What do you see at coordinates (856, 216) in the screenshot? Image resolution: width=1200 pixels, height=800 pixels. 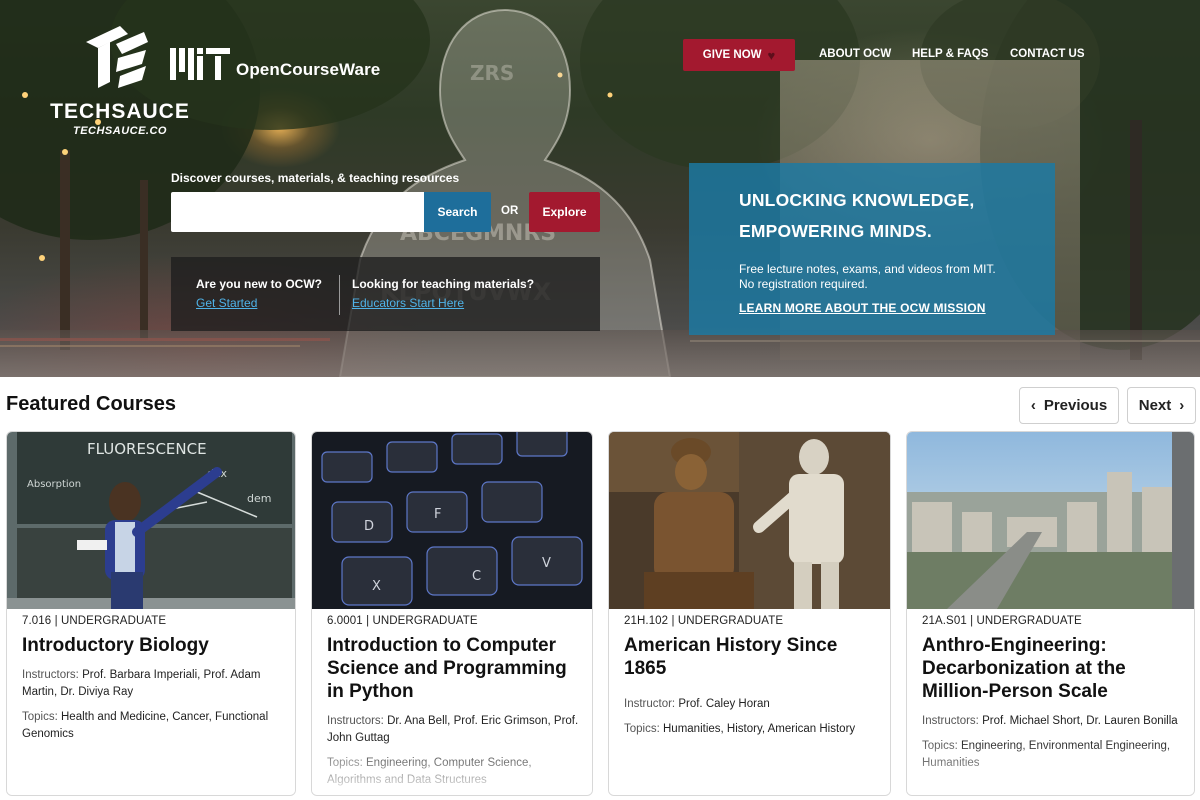 I see `mission-title: UNLOCKING KNOWLEDGE, EMPOWERING MINDS.` at bounding box center [856, 216].